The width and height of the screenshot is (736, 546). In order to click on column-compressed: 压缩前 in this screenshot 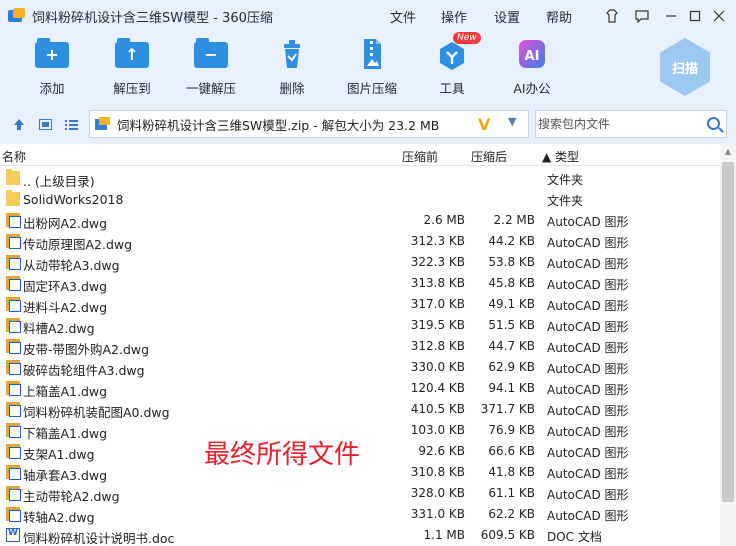, I will do `click(420, 156)`.